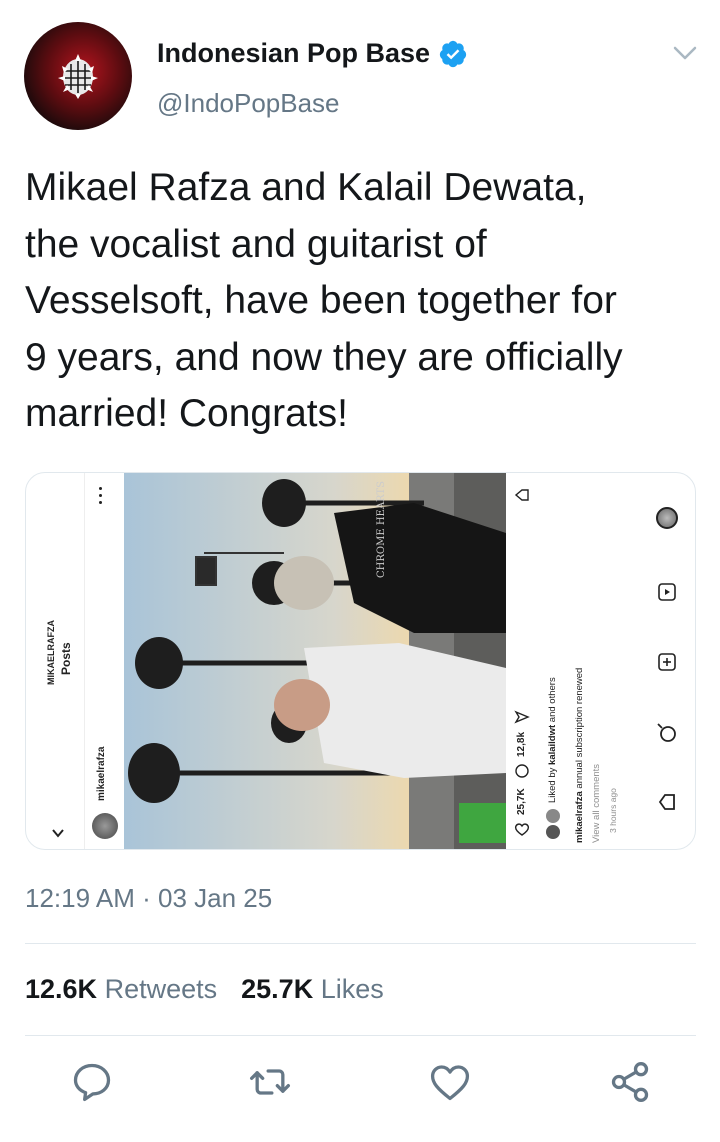 The width and height of the screenshot is (720, 1142). I want to click on like-icon, so click(450, 1082).